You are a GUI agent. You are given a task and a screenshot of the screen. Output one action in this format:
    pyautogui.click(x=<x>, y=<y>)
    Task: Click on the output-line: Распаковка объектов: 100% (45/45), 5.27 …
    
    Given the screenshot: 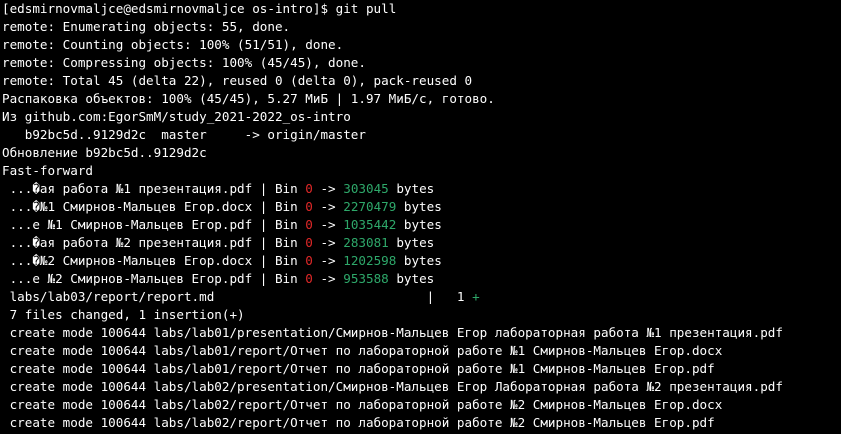 What is the action you would take?
    pyautogui.click(x=248, y=98)
    